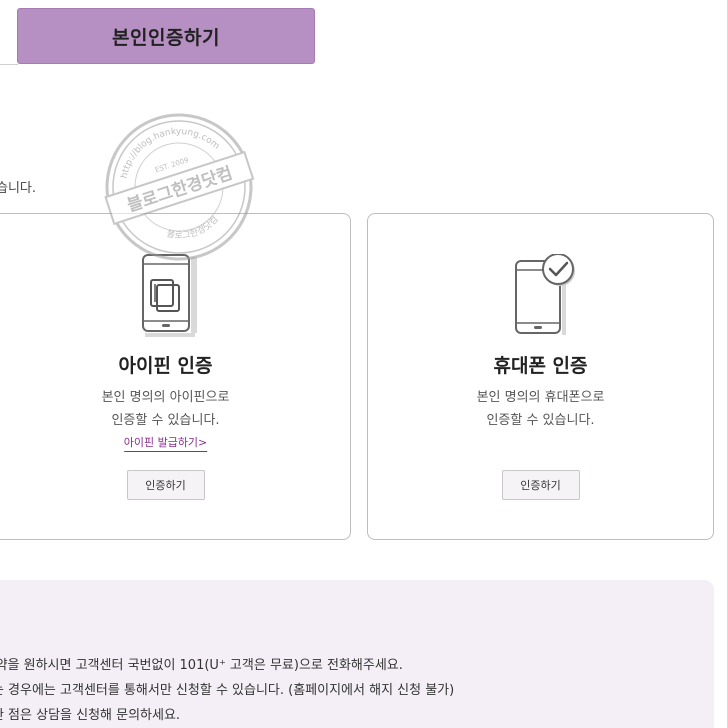 The height and width of the screenshot is (728, 728). I want to click on svg-text: 블로그한경닷컴, so click(179, 189).